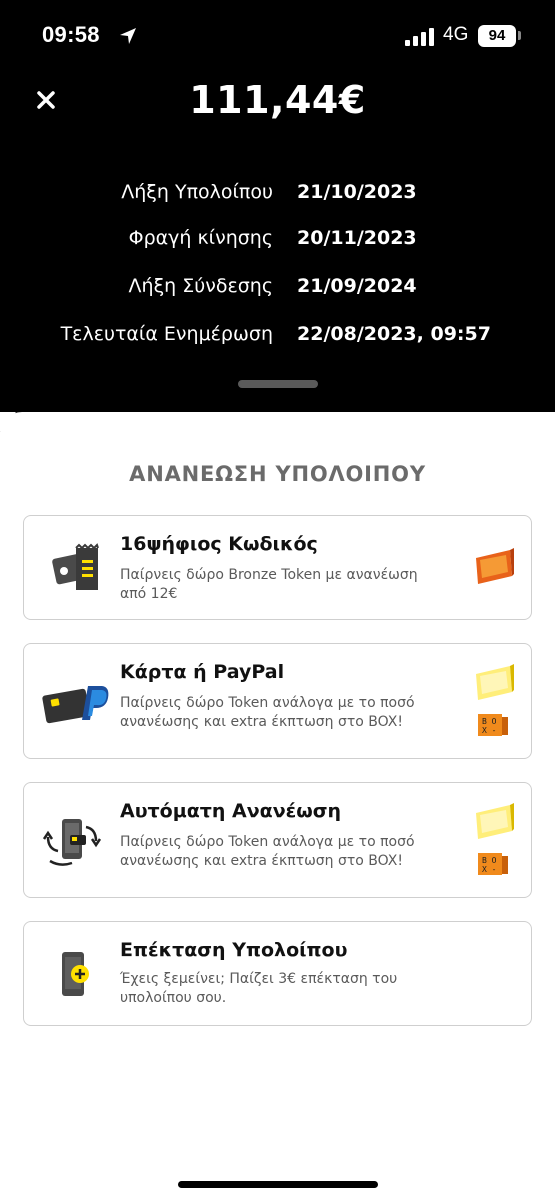 The width and height of the screenshot is (555, 1200). I want to click on card-paypal-icon, so click(75, 705).